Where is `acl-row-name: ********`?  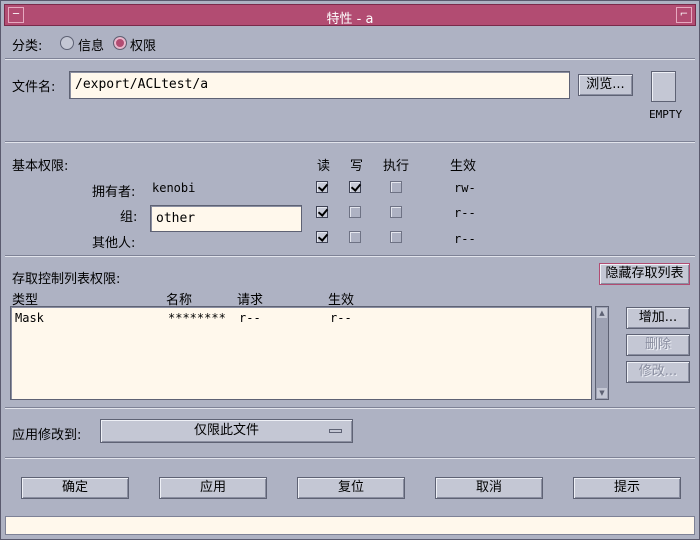 acl-row-name: ******** is located at coordinates (197, 318).